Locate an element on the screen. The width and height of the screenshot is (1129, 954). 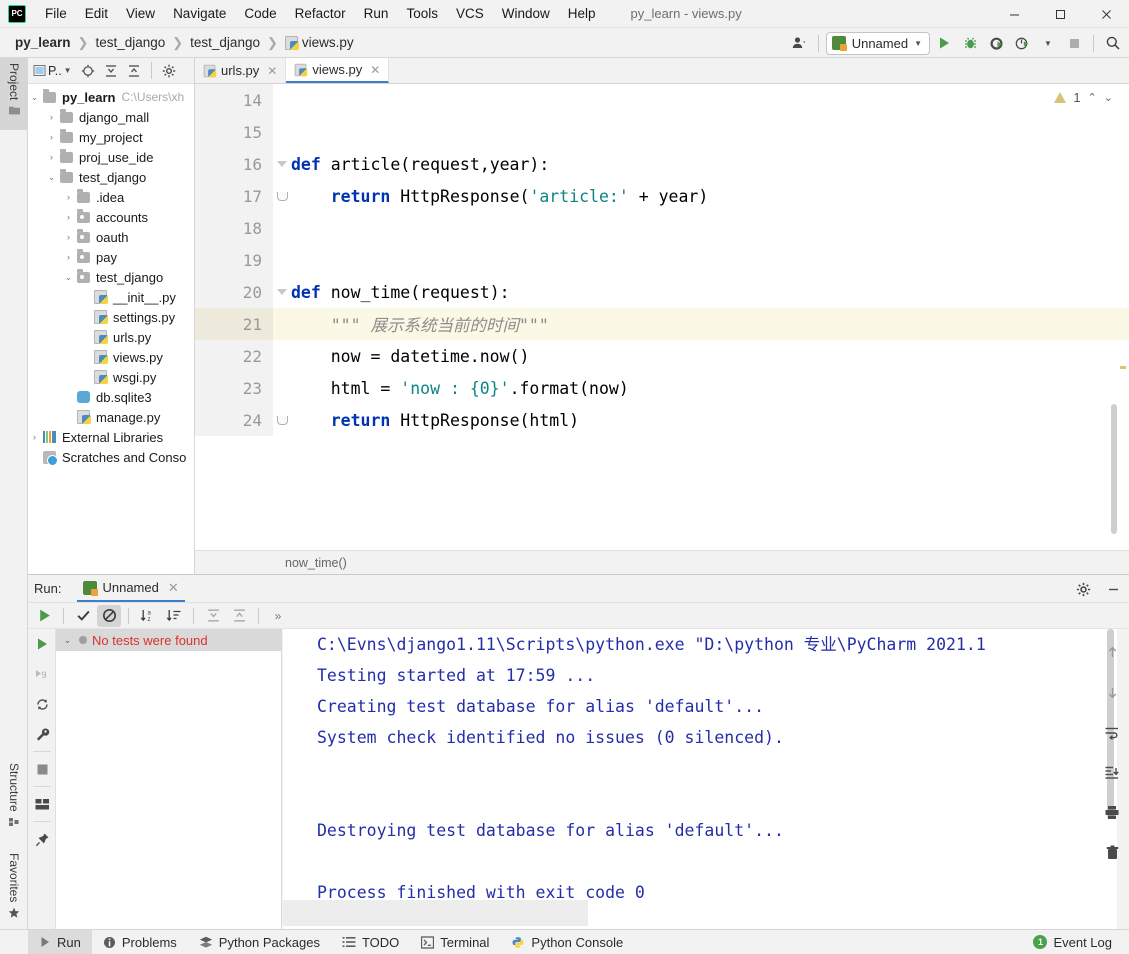
menu-view: View is located at coordinates (140, 13).